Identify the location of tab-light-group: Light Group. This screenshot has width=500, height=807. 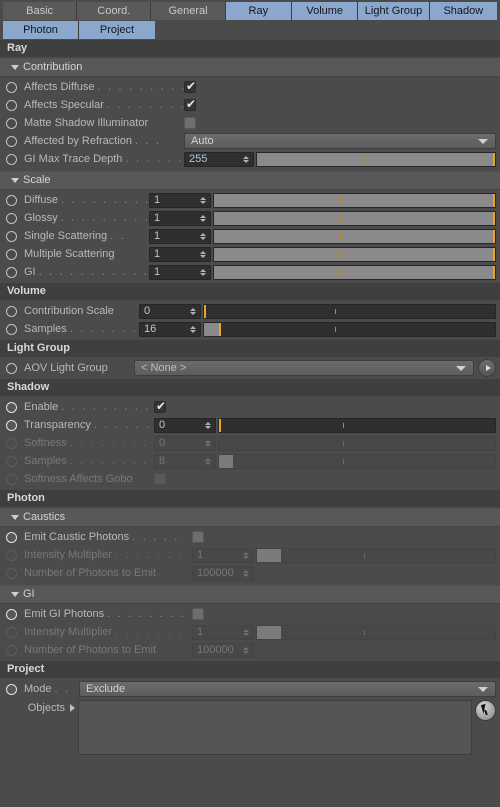
(394, 11).